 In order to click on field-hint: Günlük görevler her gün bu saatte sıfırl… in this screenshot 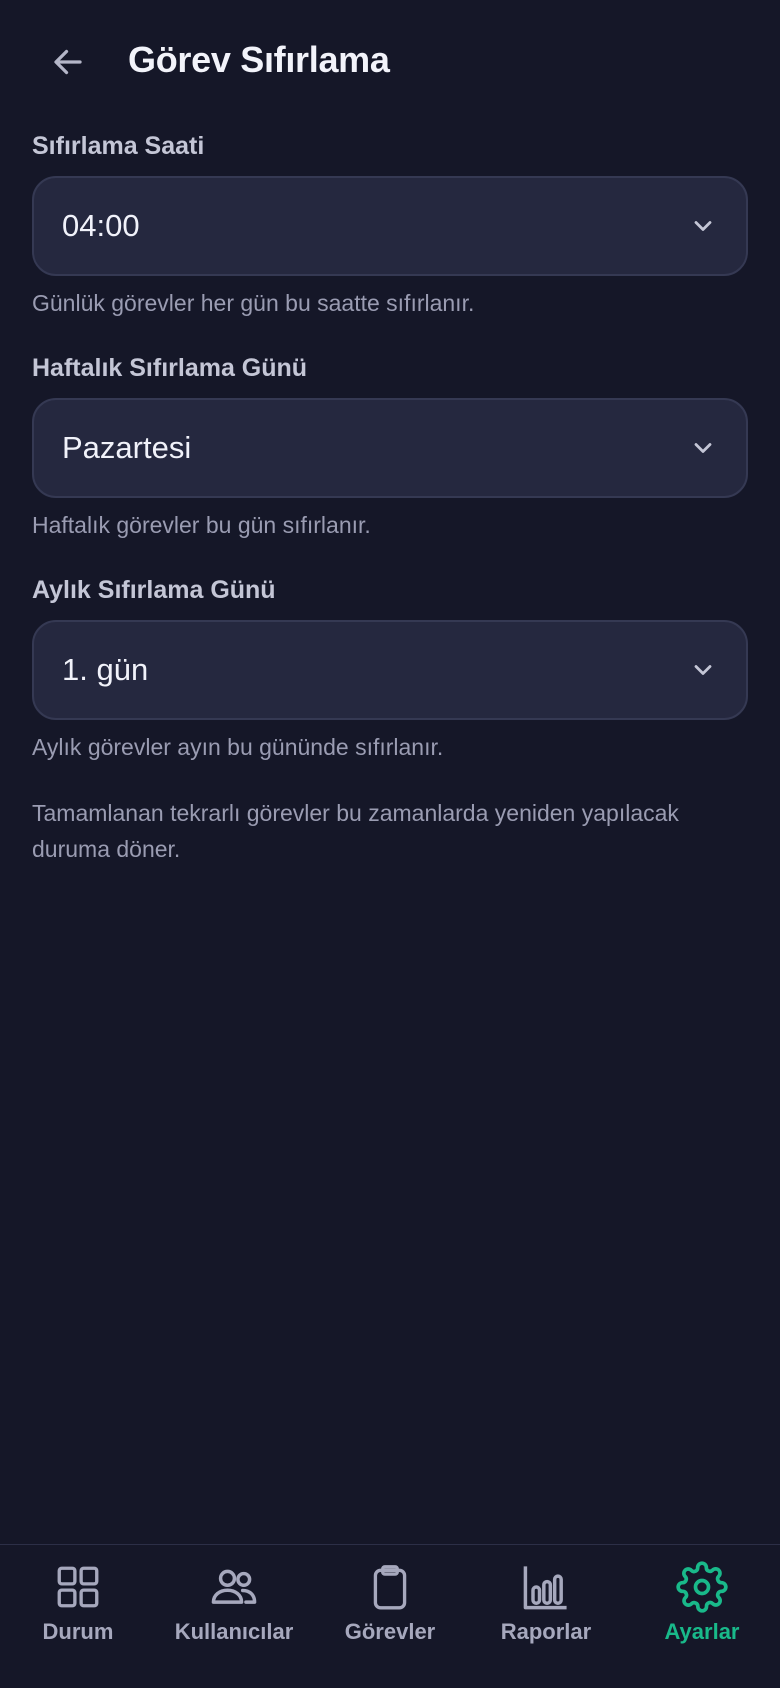, I will do `click(253, 303)`.